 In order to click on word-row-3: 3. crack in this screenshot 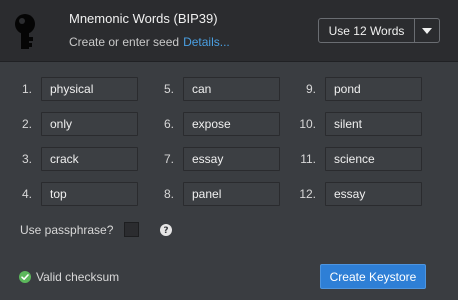, I will do `click(77, 159)`.